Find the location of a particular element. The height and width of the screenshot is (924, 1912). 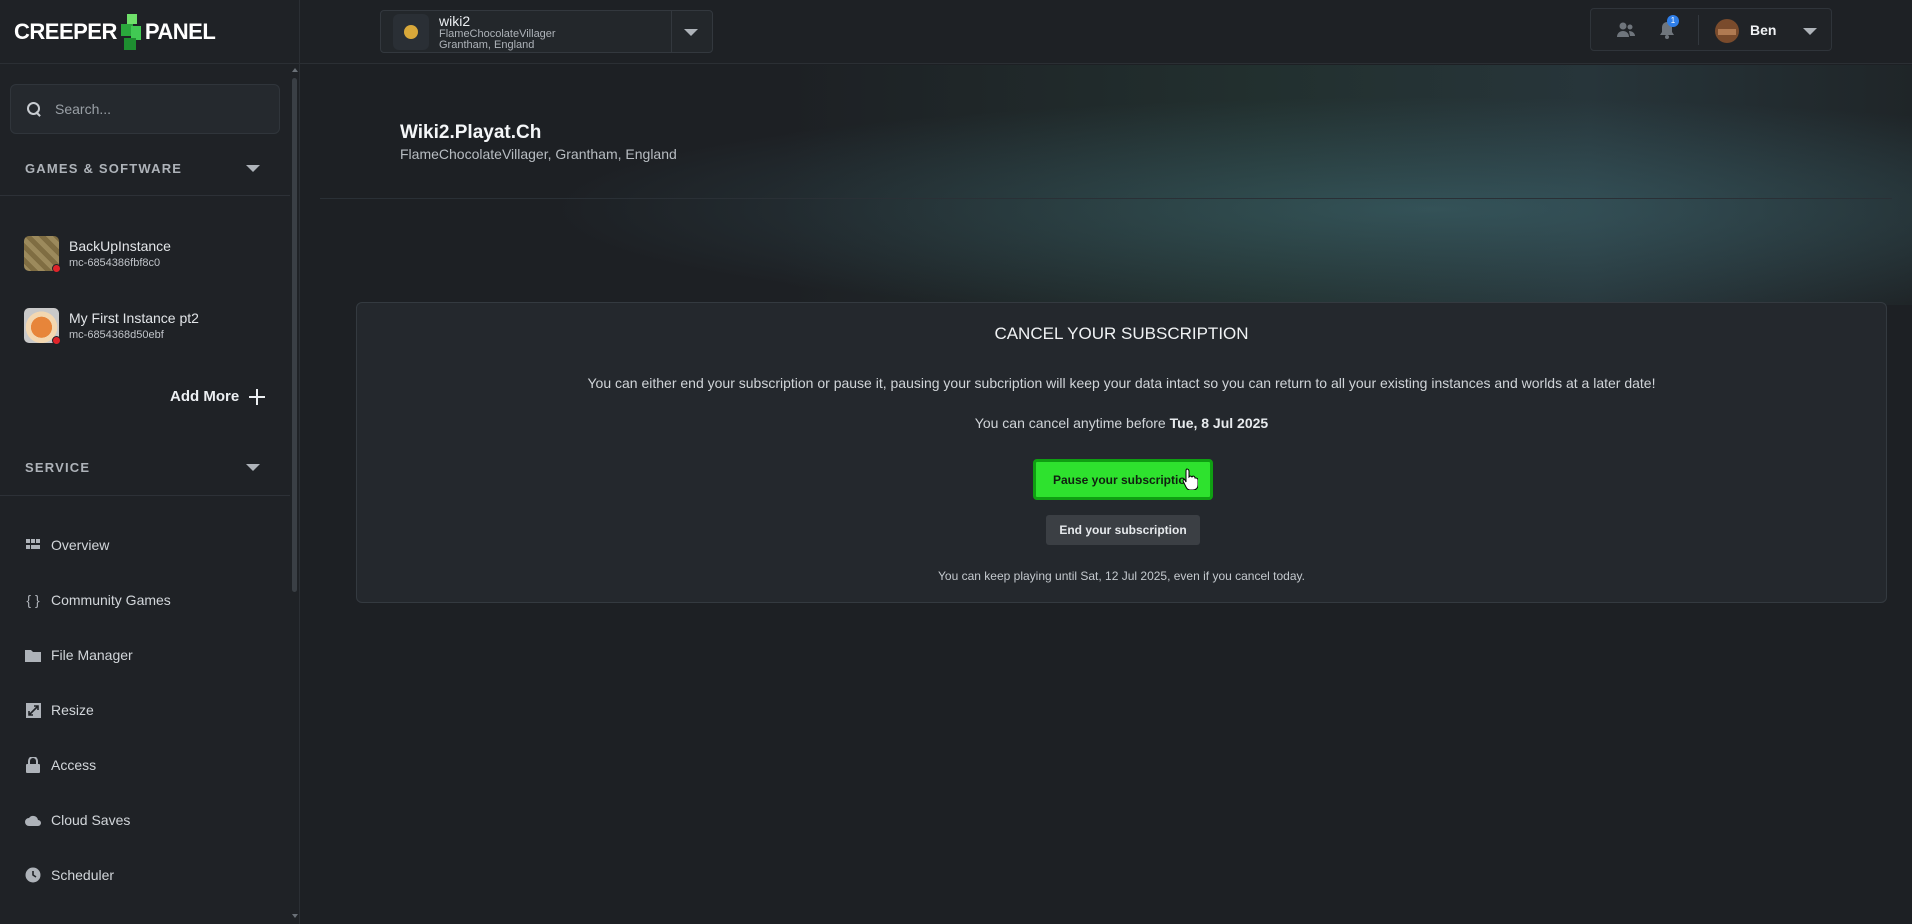

server-location: Grantham, England is located at coordinates (487, 44).